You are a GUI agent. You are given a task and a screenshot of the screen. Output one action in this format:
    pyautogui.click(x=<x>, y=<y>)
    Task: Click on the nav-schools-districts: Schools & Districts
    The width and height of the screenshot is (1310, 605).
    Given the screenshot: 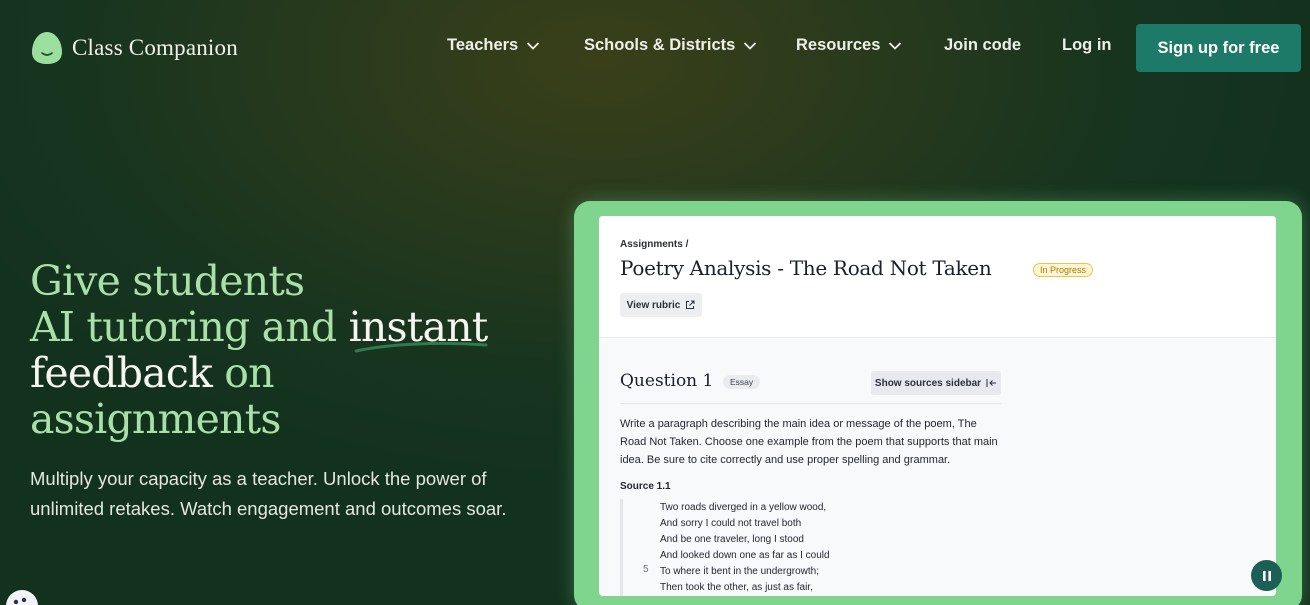 What is the action you would take?
    pyautogui.click(x=670, y=45)
    